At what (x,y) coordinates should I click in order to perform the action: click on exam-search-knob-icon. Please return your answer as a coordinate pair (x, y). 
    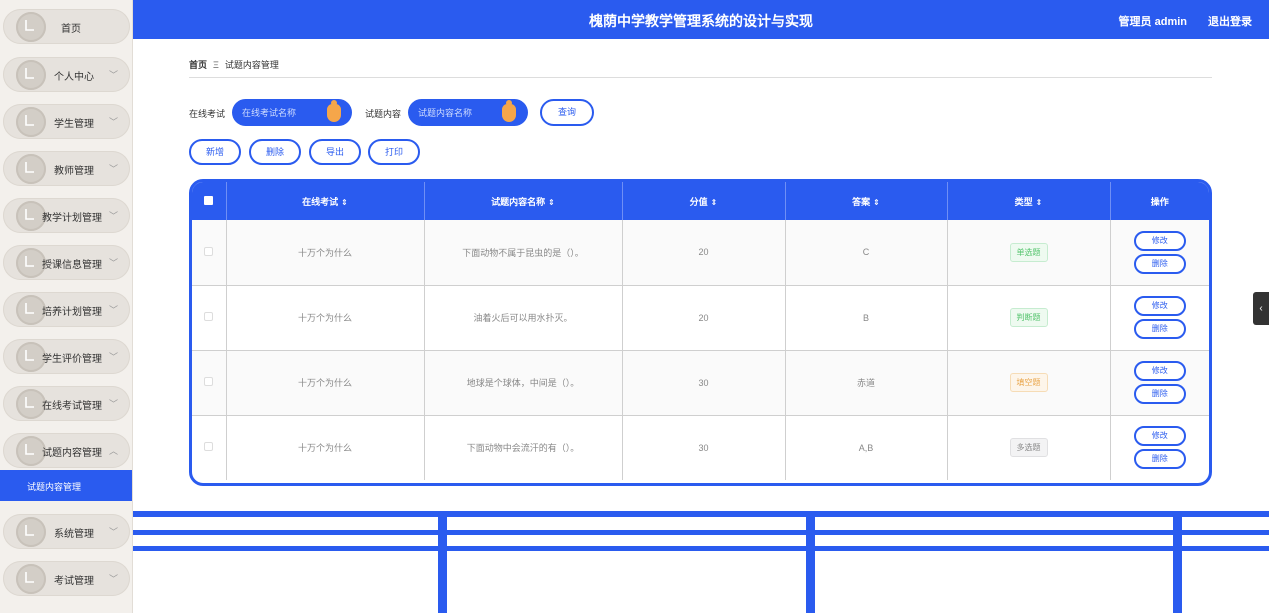
    Looking at the image, I should click on (334, 111).